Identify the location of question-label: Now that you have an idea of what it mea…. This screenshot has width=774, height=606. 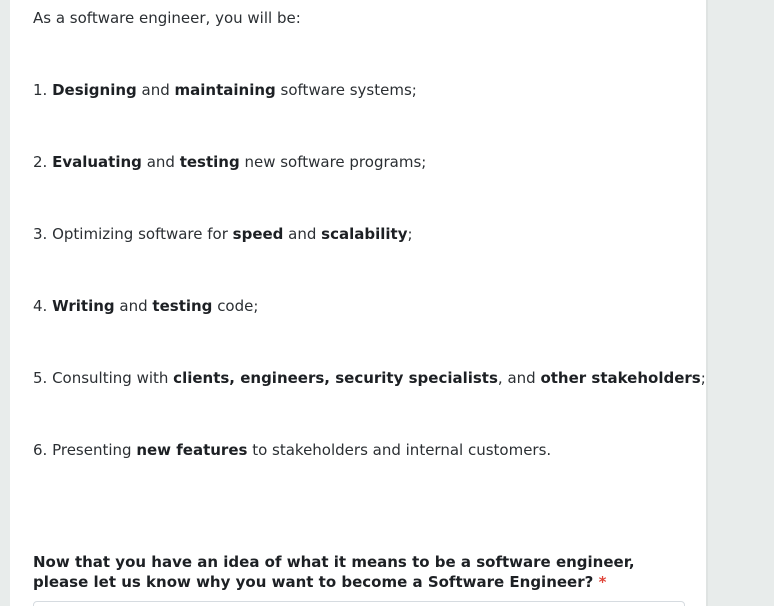
(363, 572).